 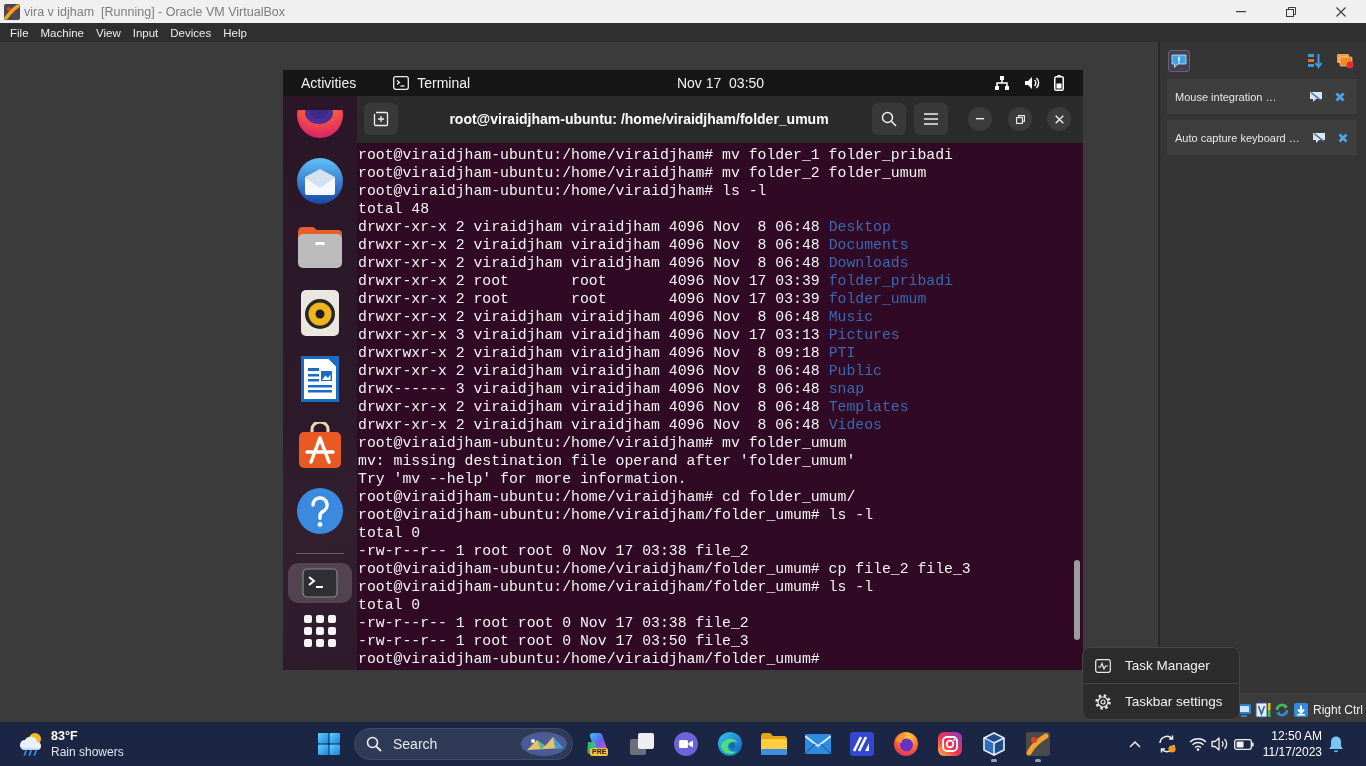 What do you see at coordinates (1038, 744) in the screenshot?
I see `swirl-logo-icon` at bounding box center [1038, 744].